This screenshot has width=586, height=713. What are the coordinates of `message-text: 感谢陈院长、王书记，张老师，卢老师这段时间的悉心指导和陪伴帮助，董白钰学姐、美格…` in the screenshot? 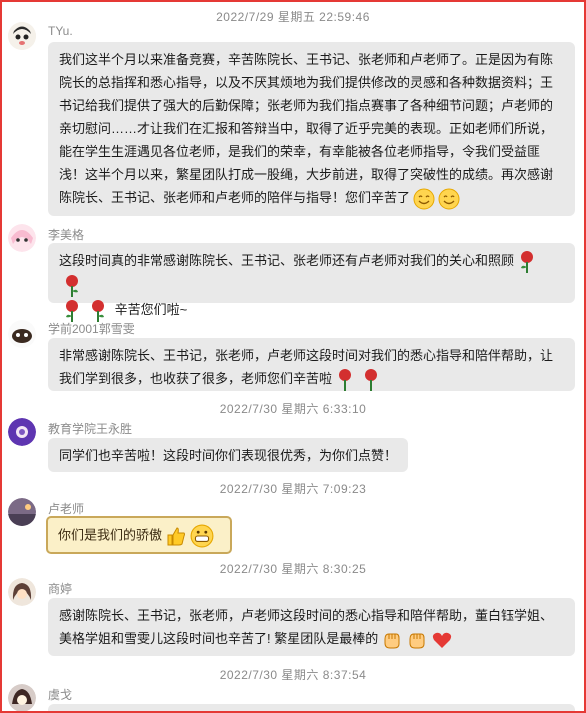 It's located at (306, 627).